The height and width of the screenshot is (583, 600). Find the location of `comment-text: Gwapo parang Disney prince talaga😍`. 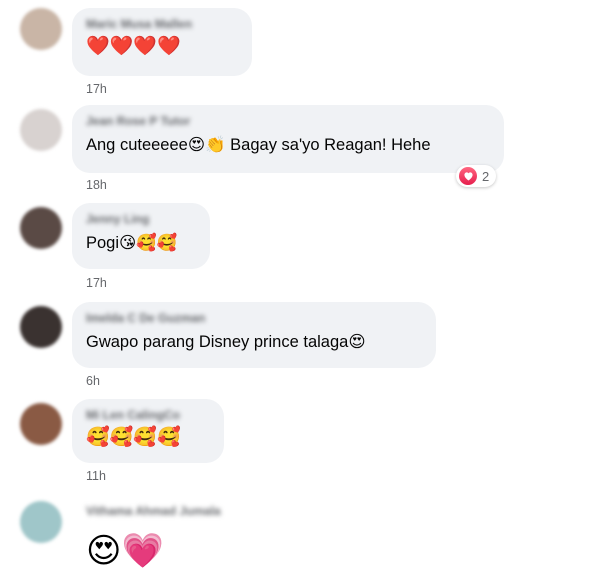

comment-text: Gwapo parang Disney prince talaga😍 is located at coordinates (226, 342).